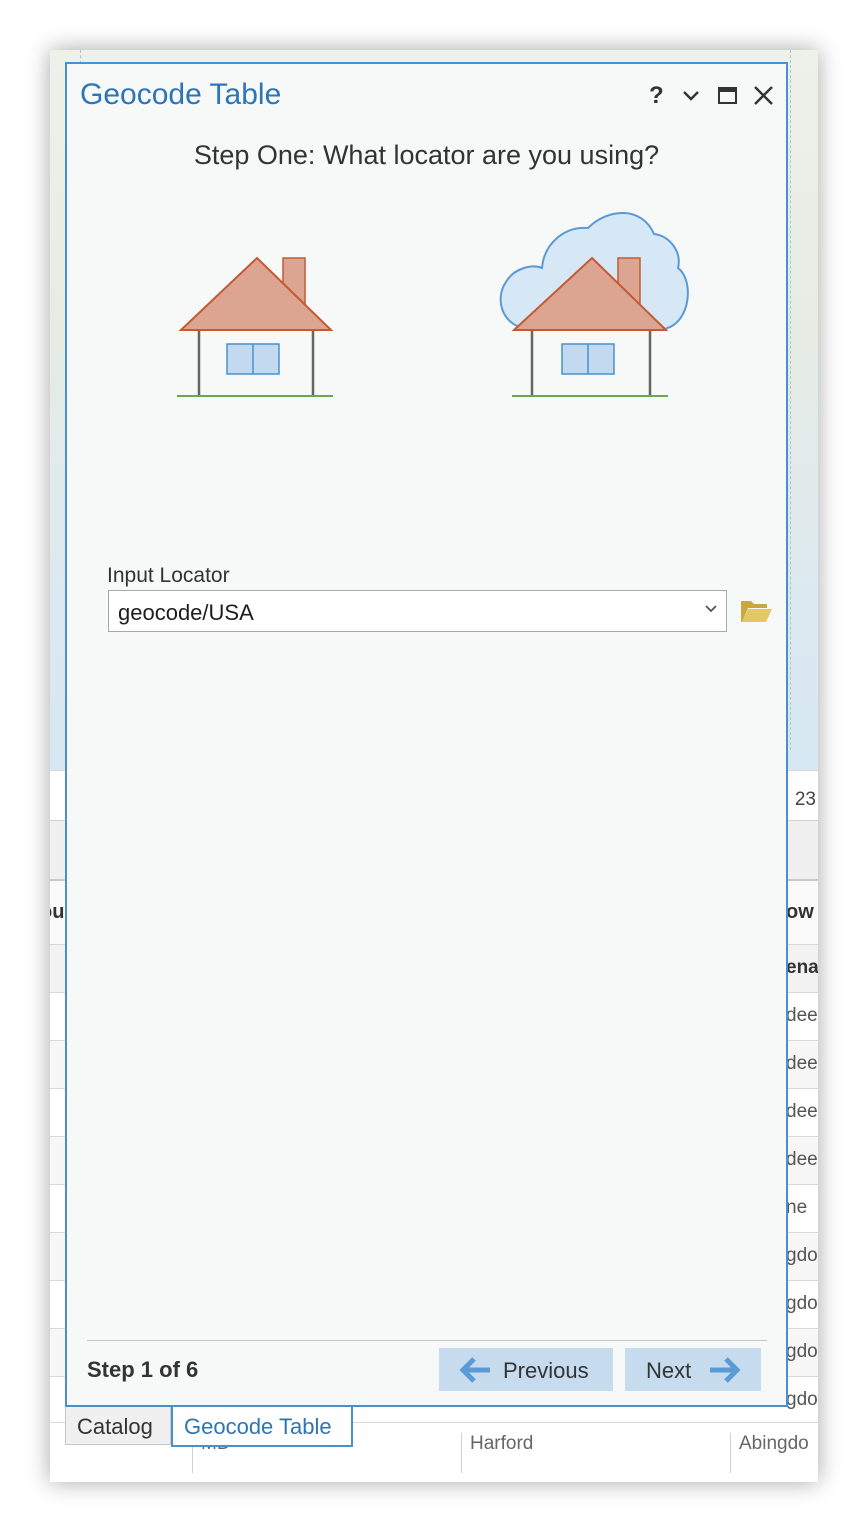 The image size is (868, 1532). Describe the element at coordinates (181, 94) in the screenshot. I see `pane-title: Geocode Table` at that location.